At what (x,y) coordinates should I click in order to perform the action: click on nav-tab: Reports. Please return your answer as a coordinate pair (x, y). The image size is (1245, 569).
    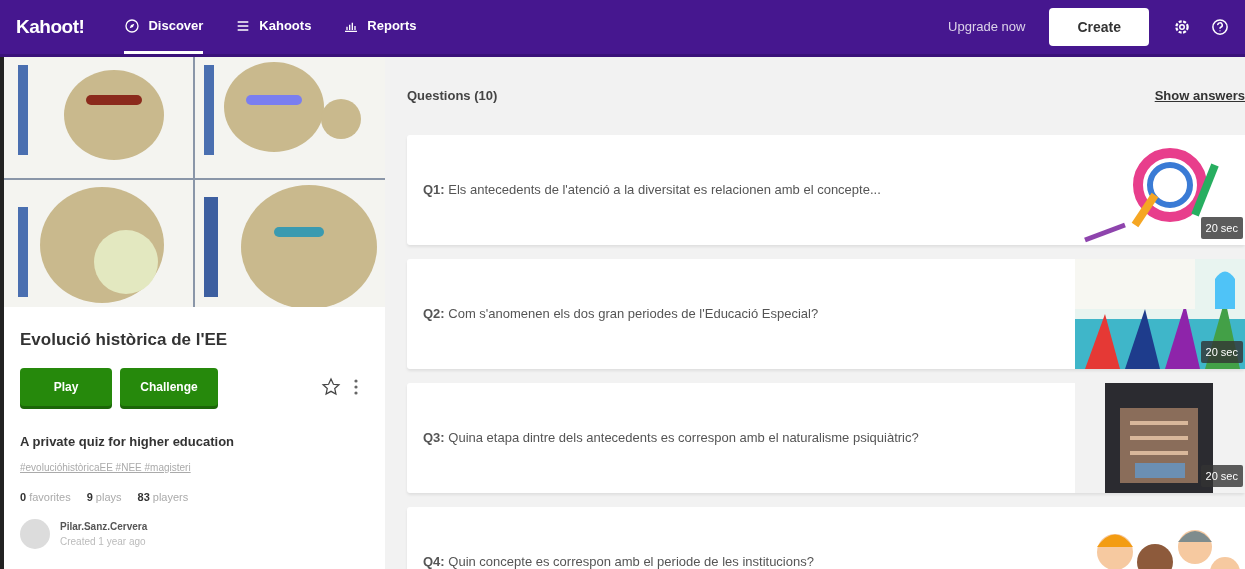
    Looking at the image, I should click on (380, 27).